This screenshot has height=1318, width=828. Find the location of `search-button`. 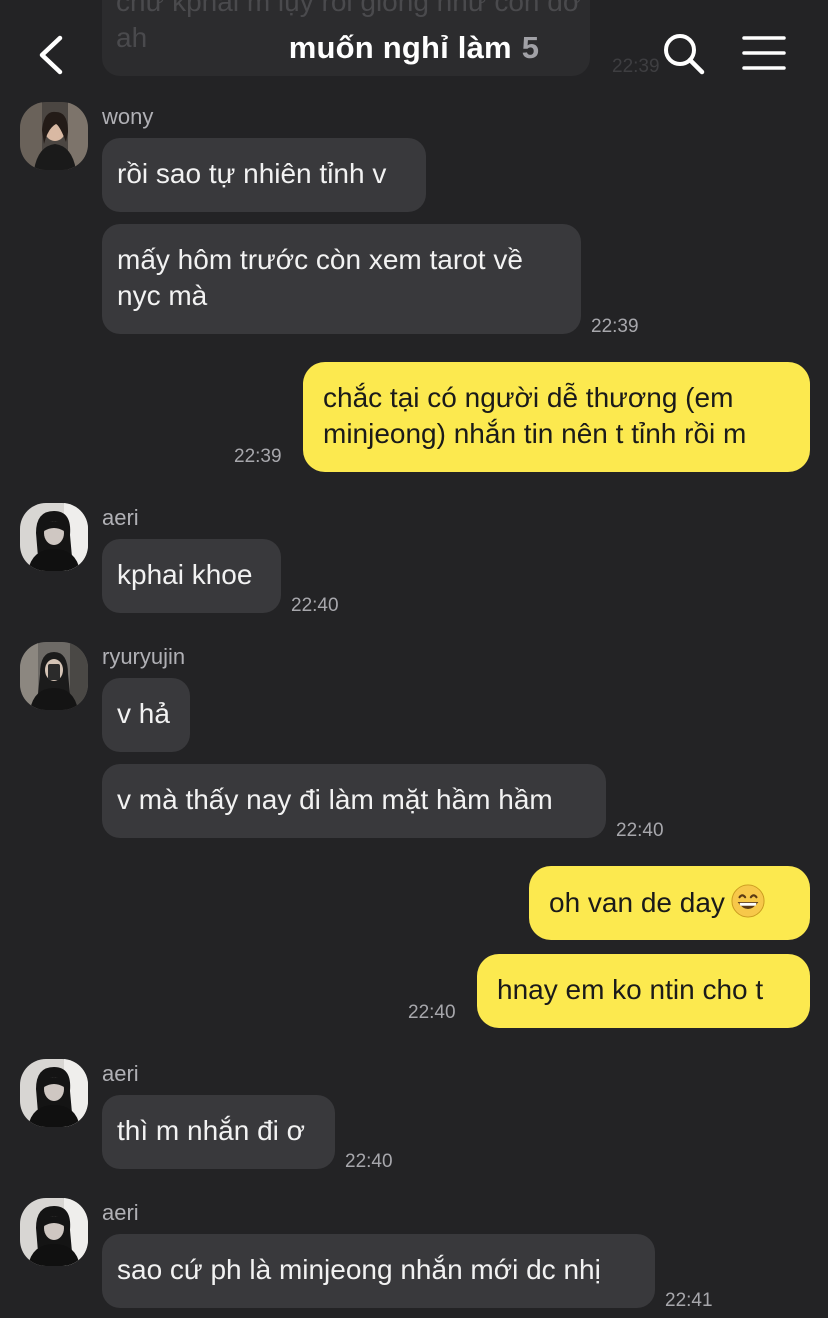

search-button is located at coordinates (684, 54).